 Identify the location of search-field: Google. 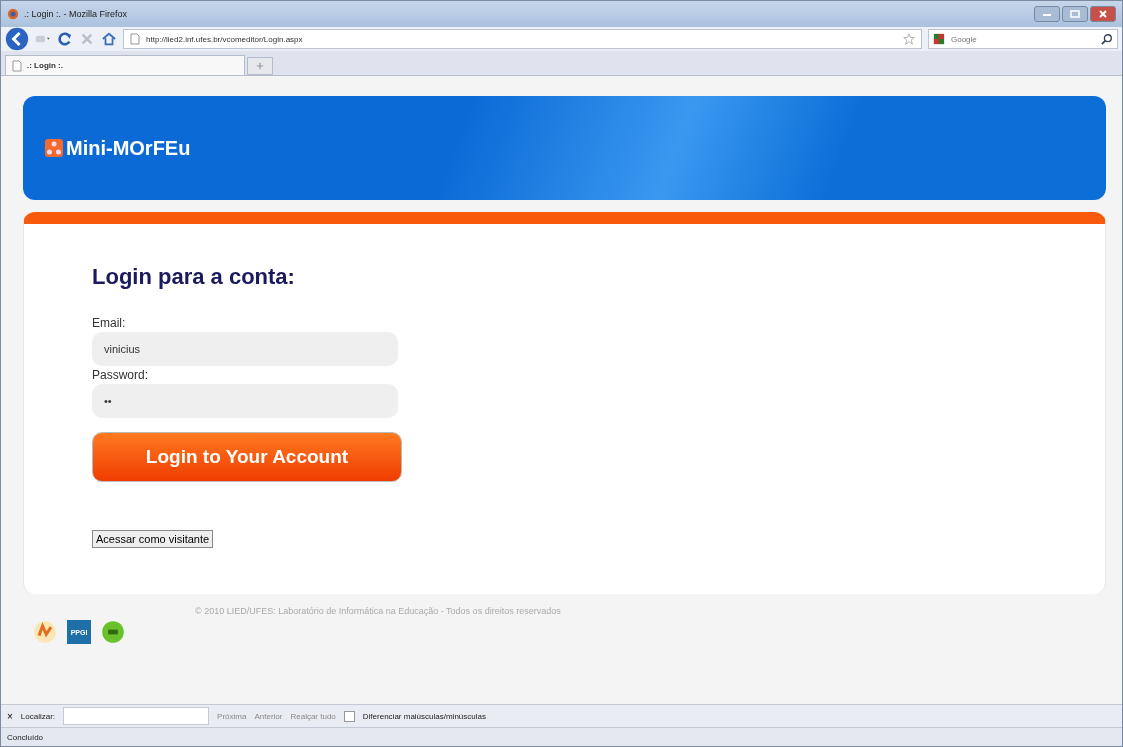
(1023, 39).